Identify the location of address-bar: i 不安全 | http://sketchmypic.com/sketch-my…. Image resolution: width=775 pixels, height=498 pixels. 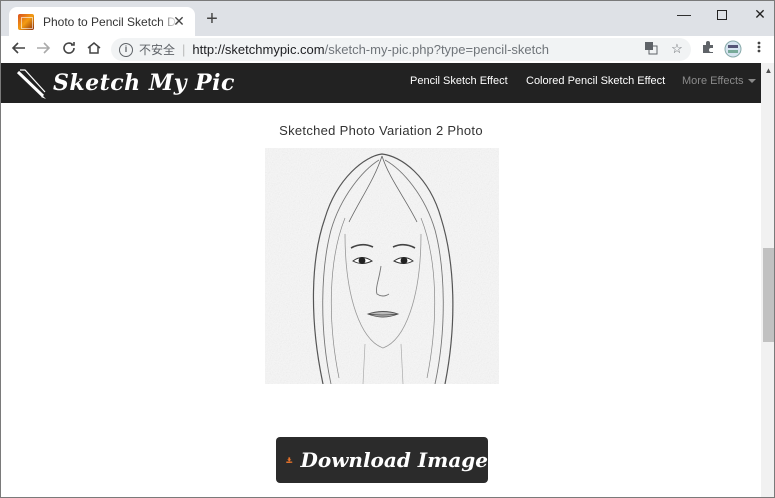
(401, 49).